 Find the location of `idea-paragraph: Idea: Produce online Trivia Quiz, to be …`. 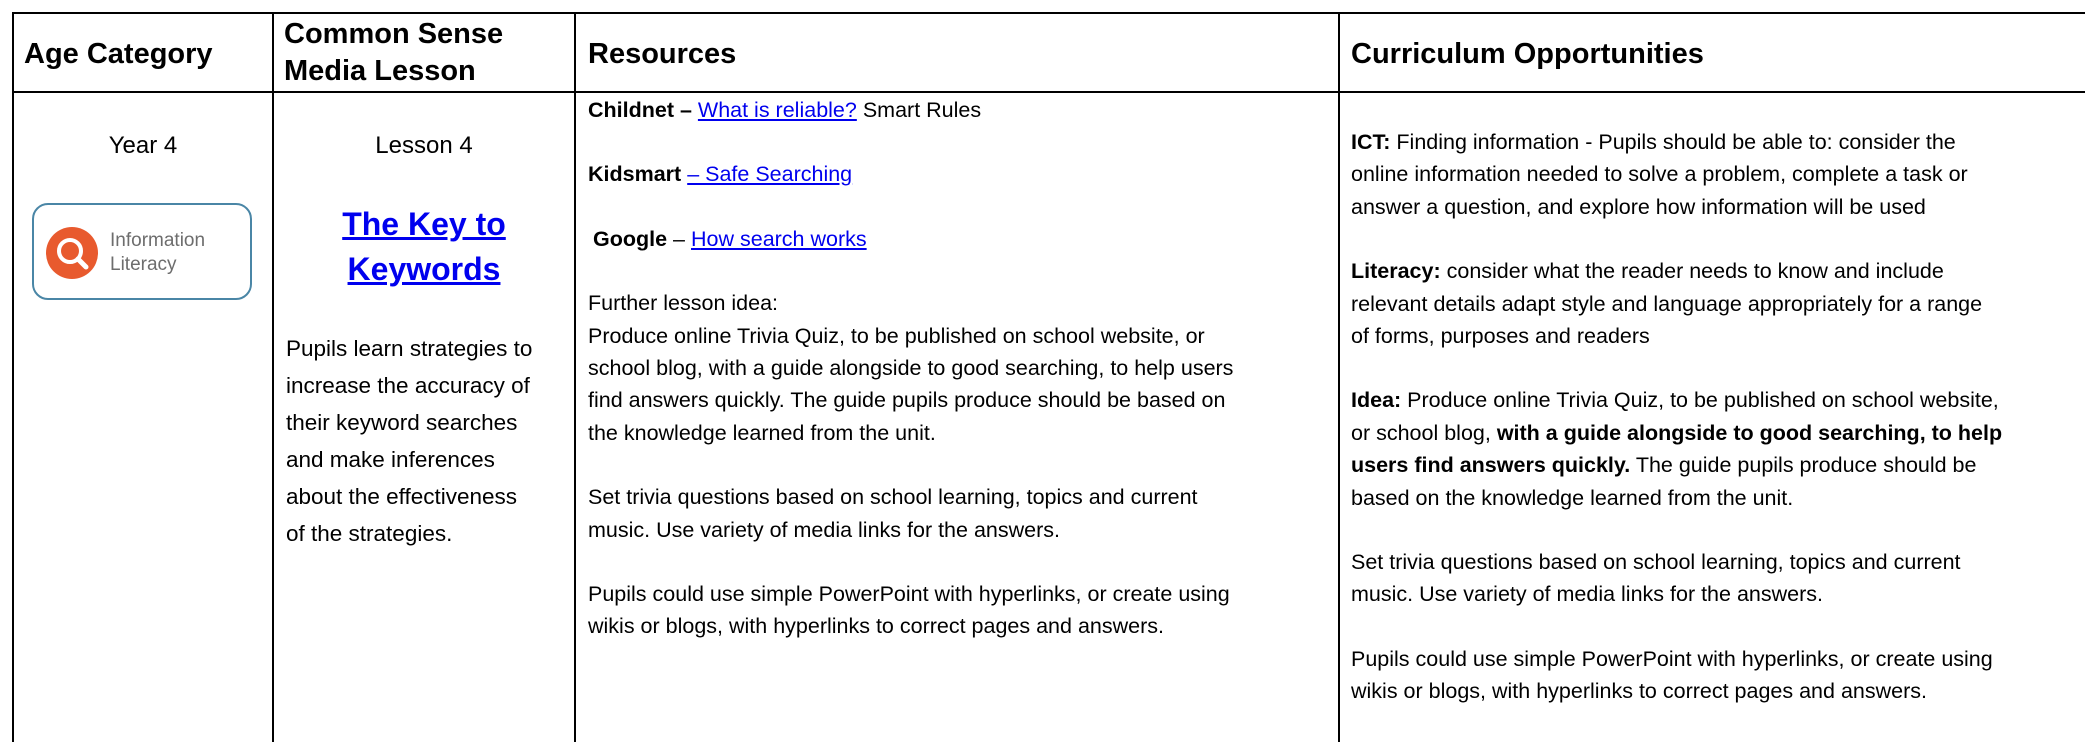

idea-paragraph: Idea: Produce online Trivia Quiz, to be … is located at coordinates (1717, 449).